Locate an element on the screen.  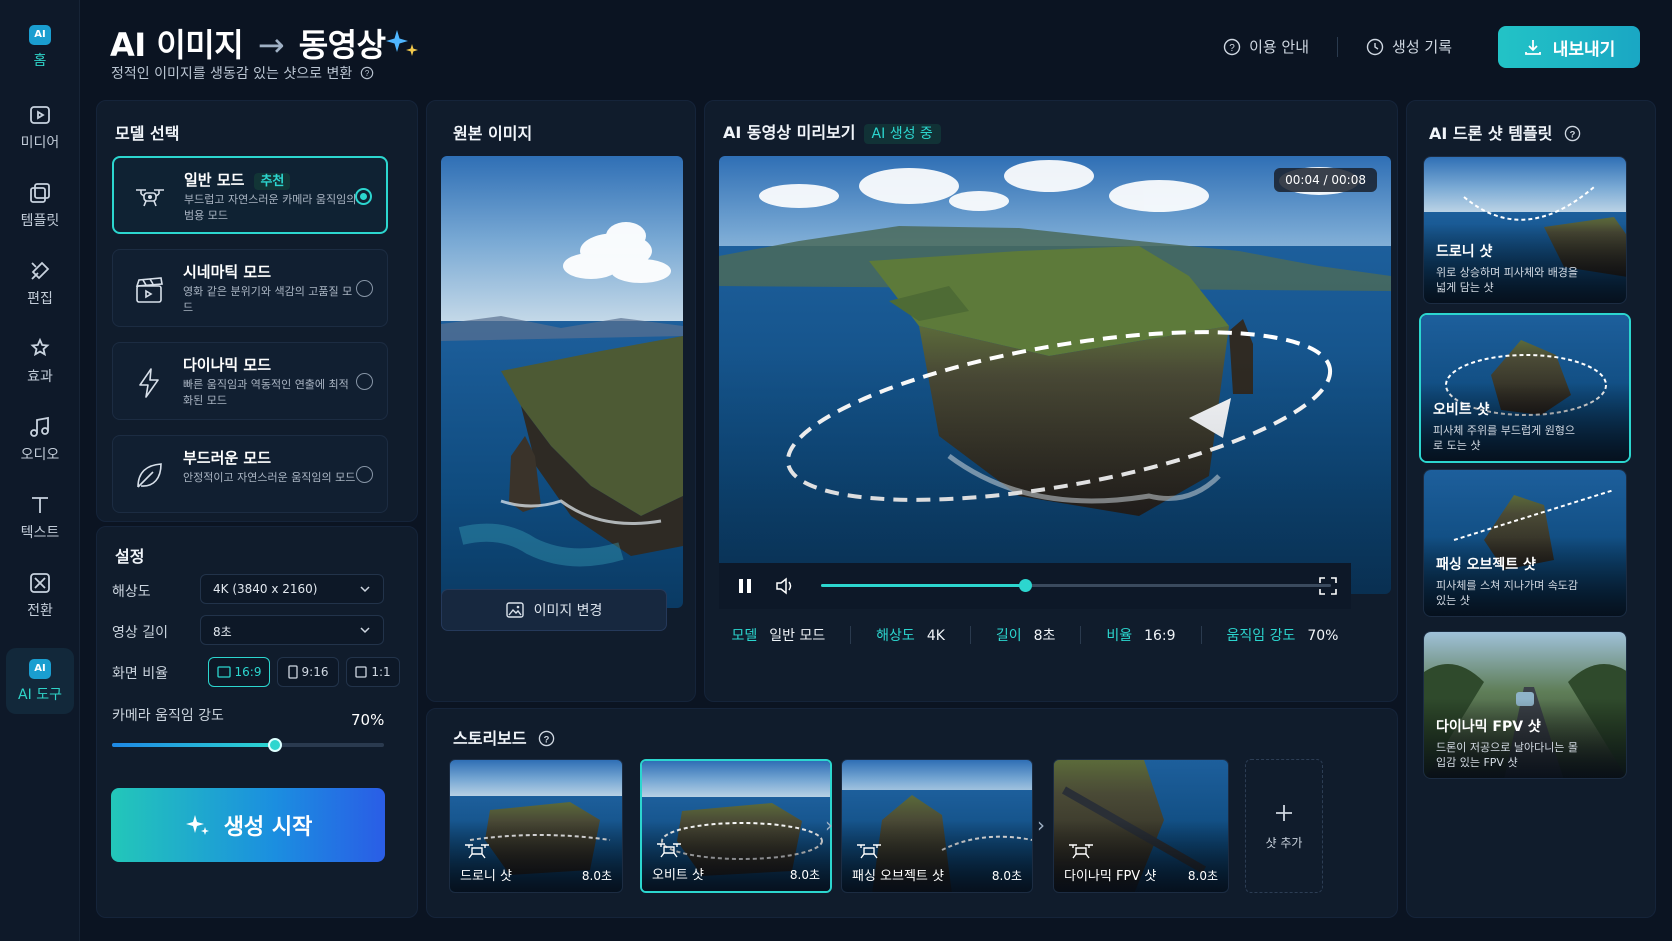
mode-option-general: 일반 모드 추천 부드럽고 자연스러운 카메라 움직임의 범용 모드 is located at coordinates (250, 195).